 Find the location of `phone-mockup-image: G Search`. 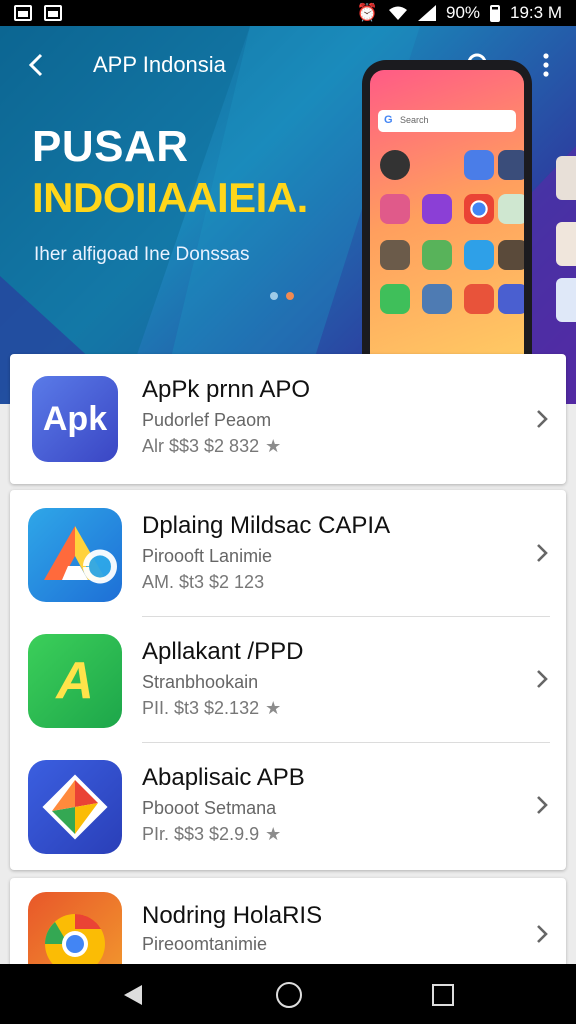

phone-mockup-image: G Search is located at coordinates (447, 220).